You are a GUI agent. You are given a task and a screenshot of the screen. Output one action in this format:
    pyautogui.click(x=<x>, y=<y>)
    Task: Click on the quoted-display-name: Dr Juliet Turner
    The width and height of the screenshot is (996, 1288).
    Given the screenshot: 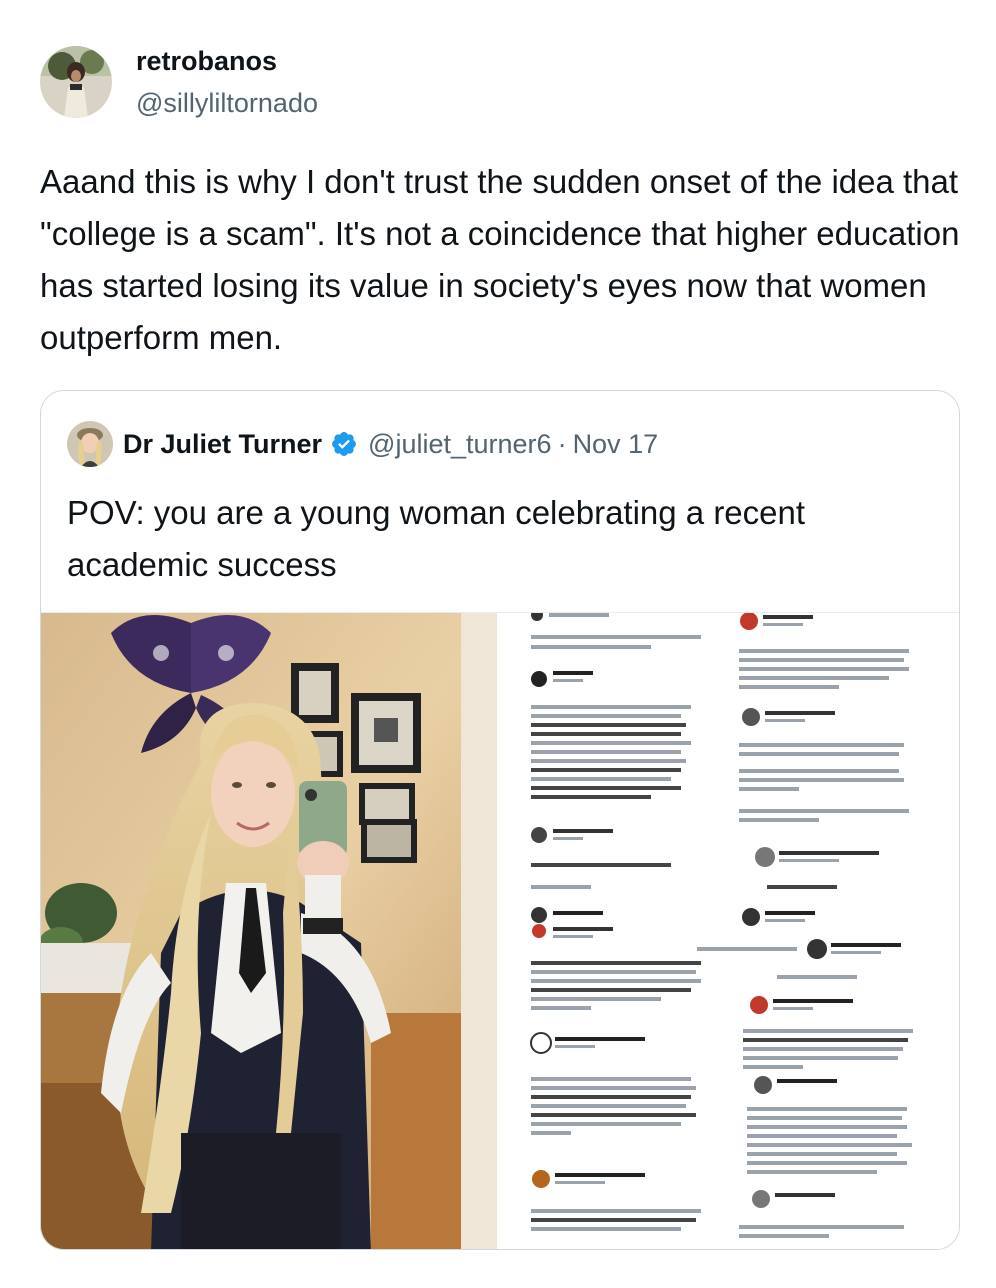 What is the action you would take?
    pyautogui.click(x=222, y=444)
    